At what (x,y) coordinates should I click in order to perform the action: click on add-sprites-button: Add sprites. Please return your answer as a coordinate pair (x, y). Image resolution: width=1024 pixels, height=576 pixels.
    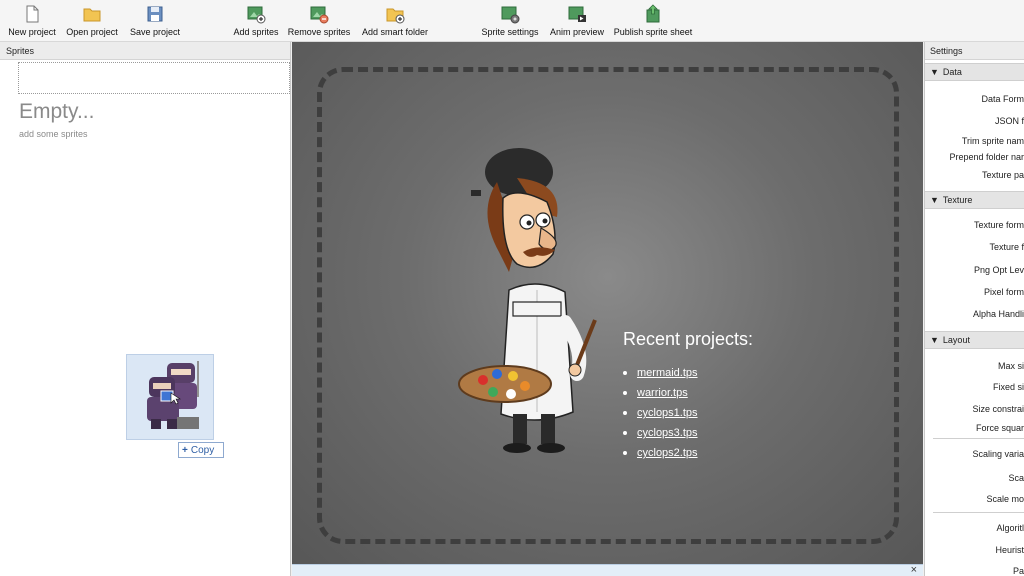
    Looking at the image, I should click on (256, 22).